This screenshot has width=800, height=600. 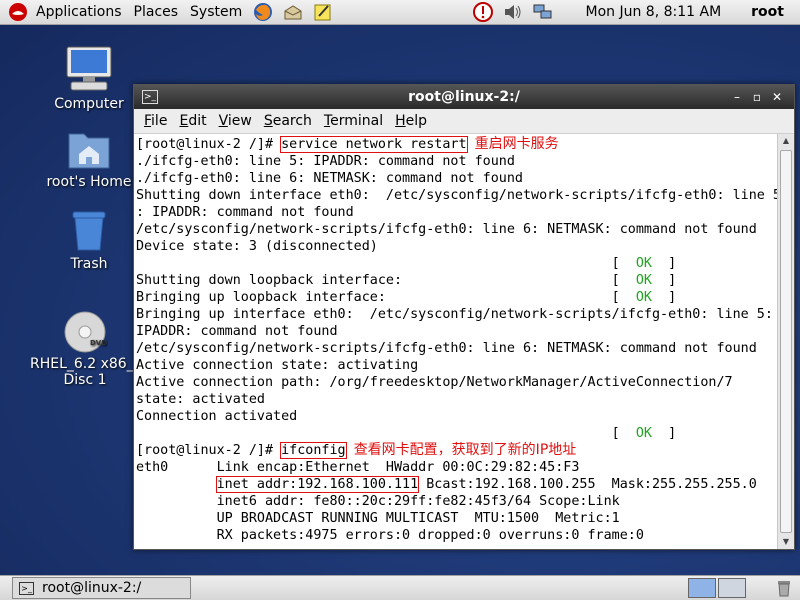 I want to click on updates-icon, so click(x=483, y=12).